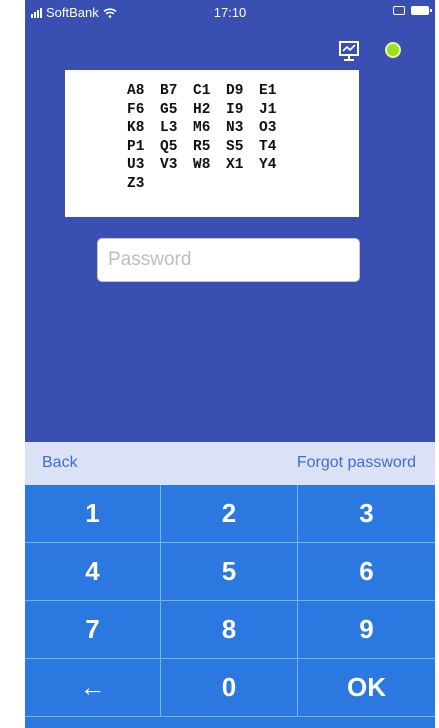 This screenshot has height=728, width=439. I want to click on battery-icon, so click(421, 10).